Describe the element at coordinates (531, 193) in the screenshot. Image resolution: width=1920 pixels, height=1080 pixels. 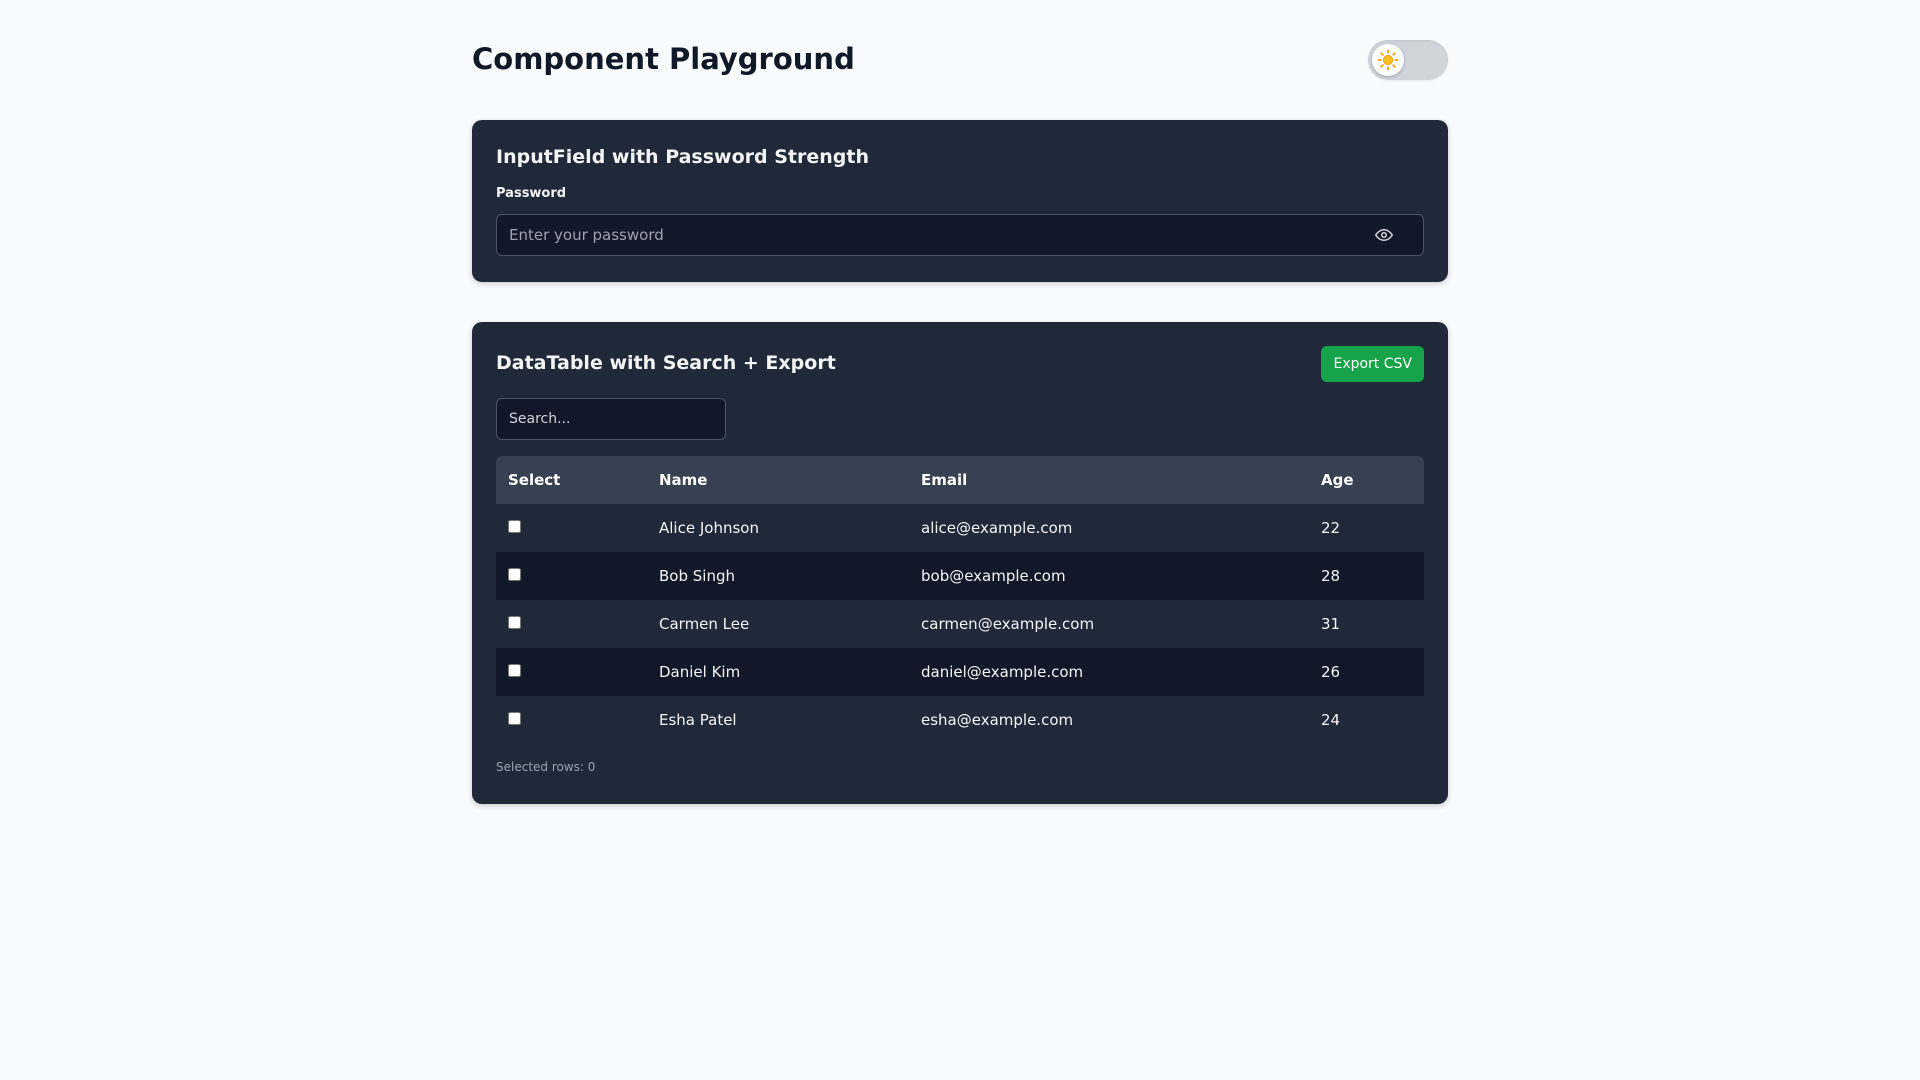
I see `password-label: Password` at that location.